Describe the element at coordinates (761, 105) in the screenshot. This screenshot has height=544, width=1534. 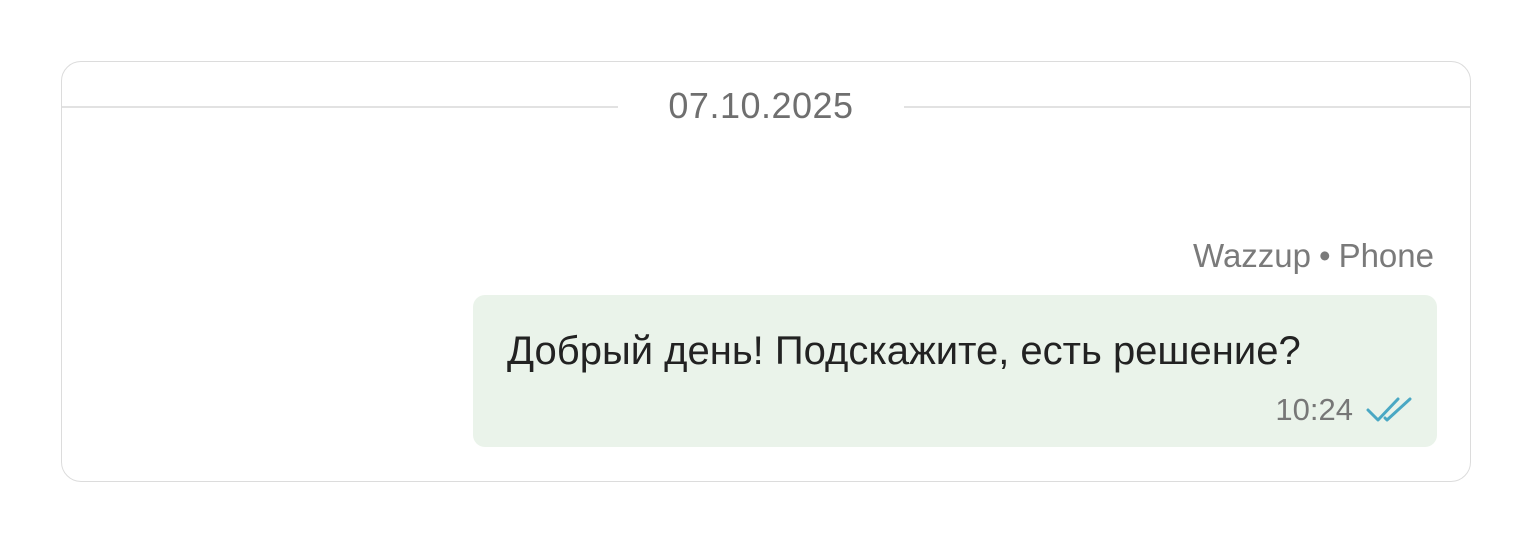
I see `date-label: 07.10.2025` at that location.